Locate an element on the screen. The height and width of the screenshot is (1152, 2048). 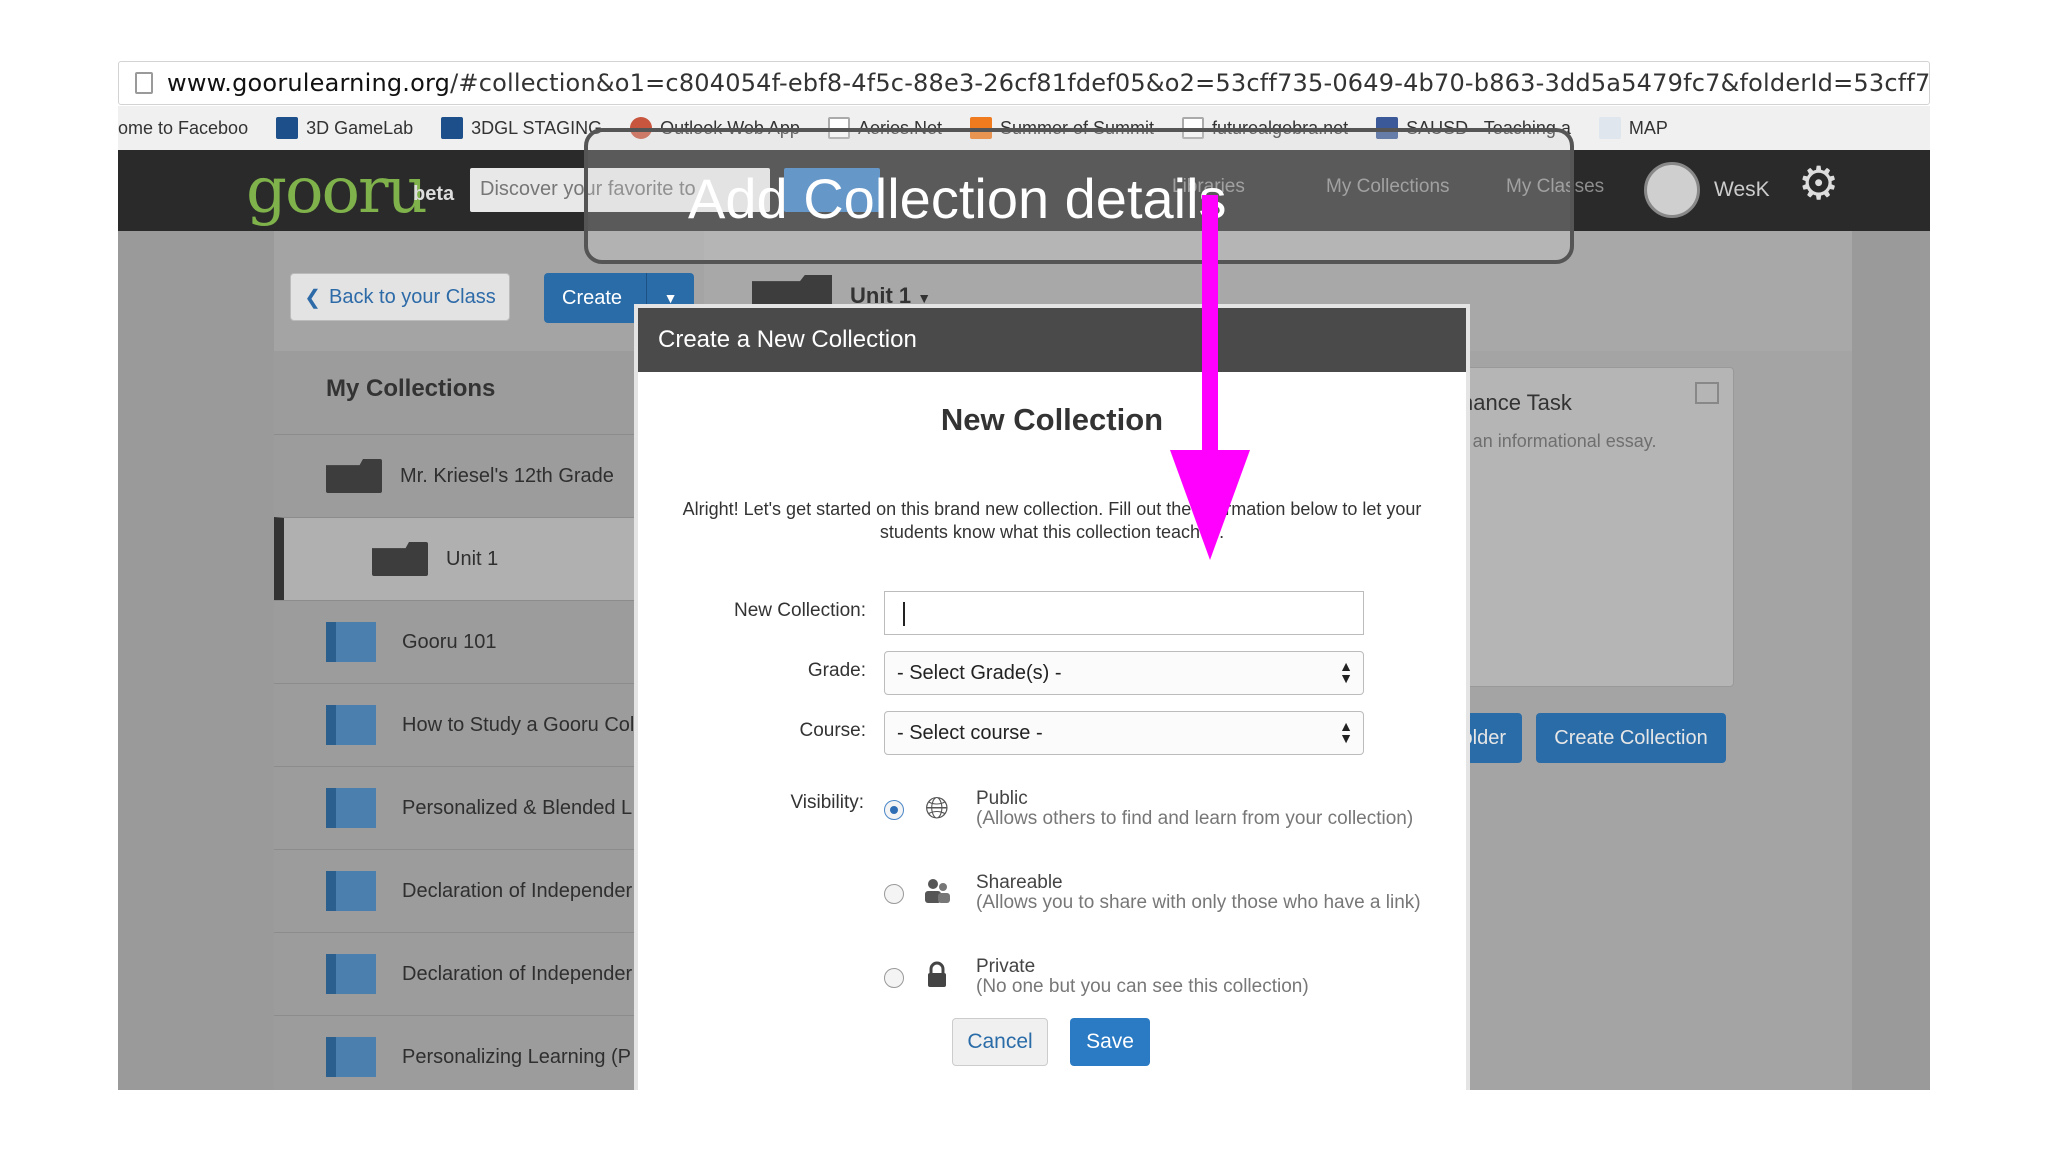
bookmark-facebook: ome to Faceboo is located at coordinates (183, 128).